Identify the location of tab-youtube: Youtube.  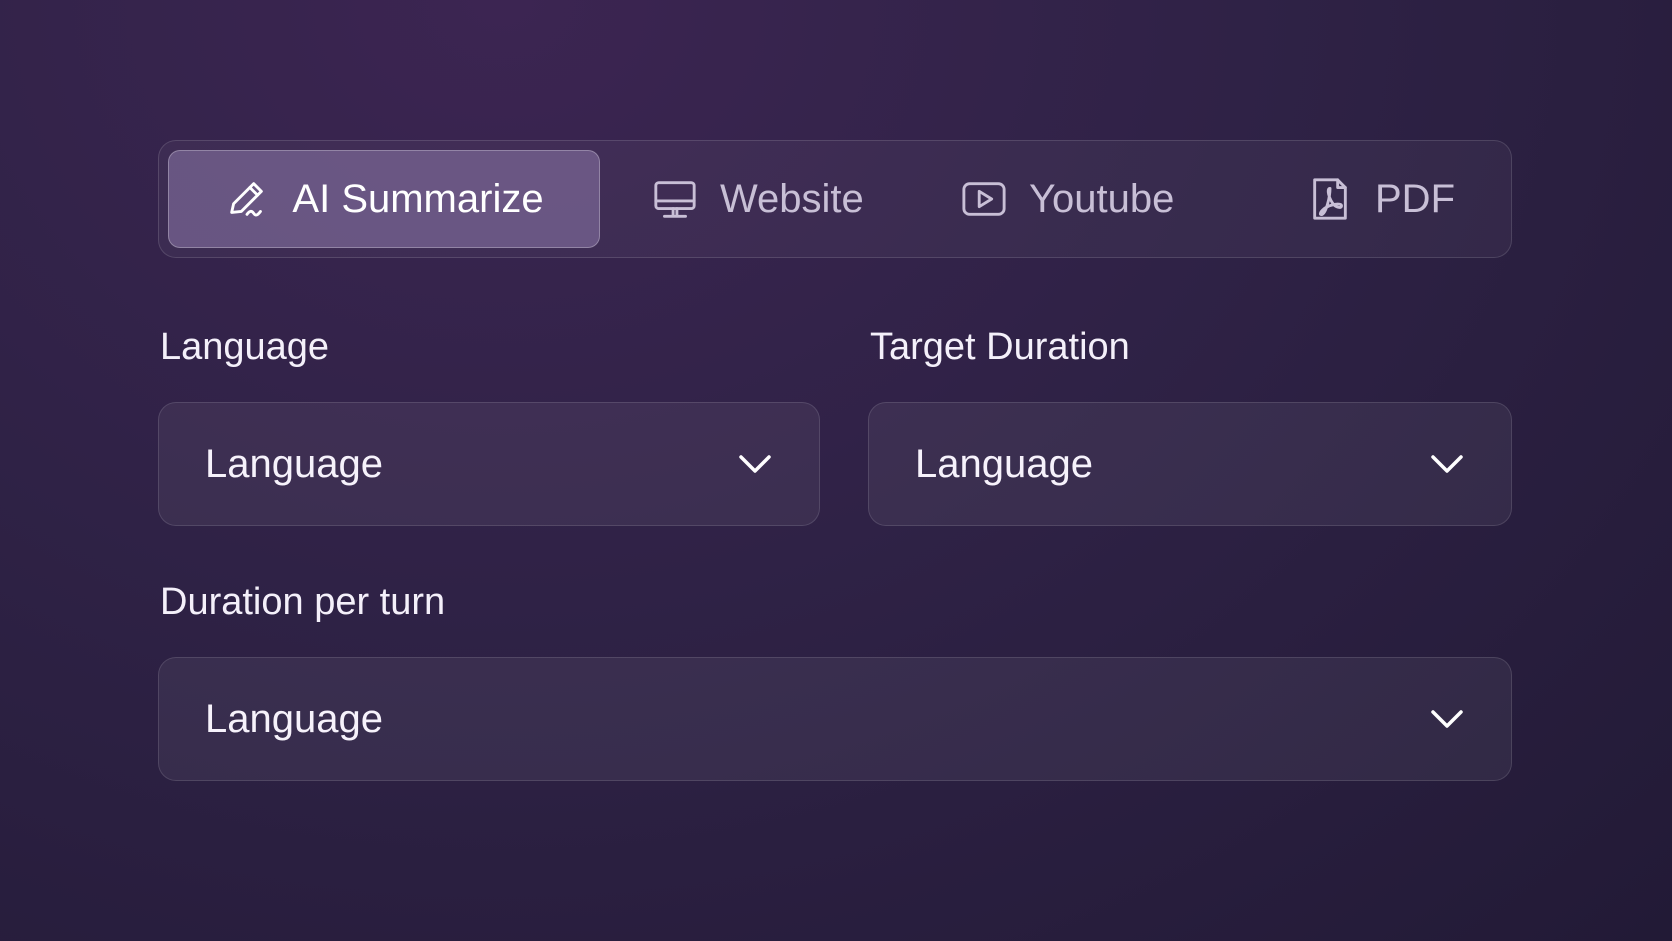
(1067, 199).